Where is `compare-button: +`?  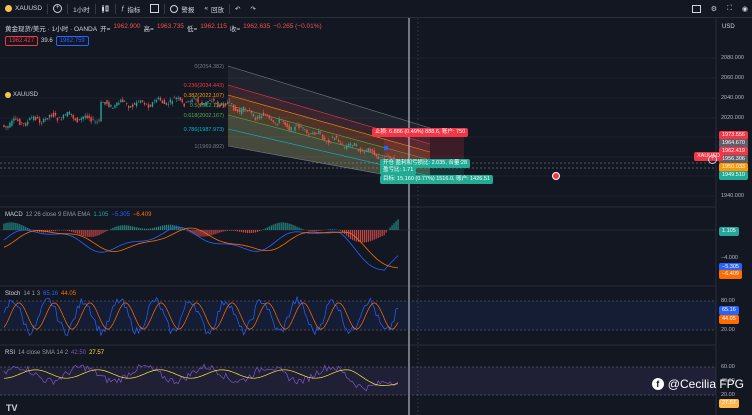 compare-button: + is located at coordinates (57, 8).